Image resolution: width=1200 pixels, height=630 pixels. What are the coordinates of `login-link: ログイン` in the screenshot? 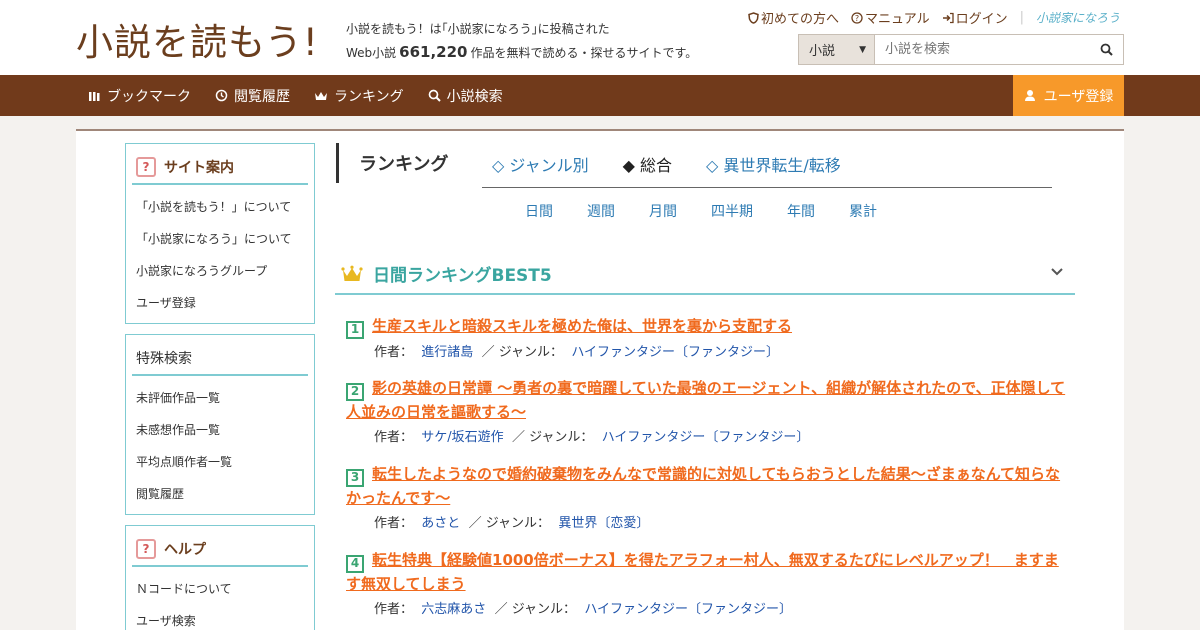 It's located at (975, 17).